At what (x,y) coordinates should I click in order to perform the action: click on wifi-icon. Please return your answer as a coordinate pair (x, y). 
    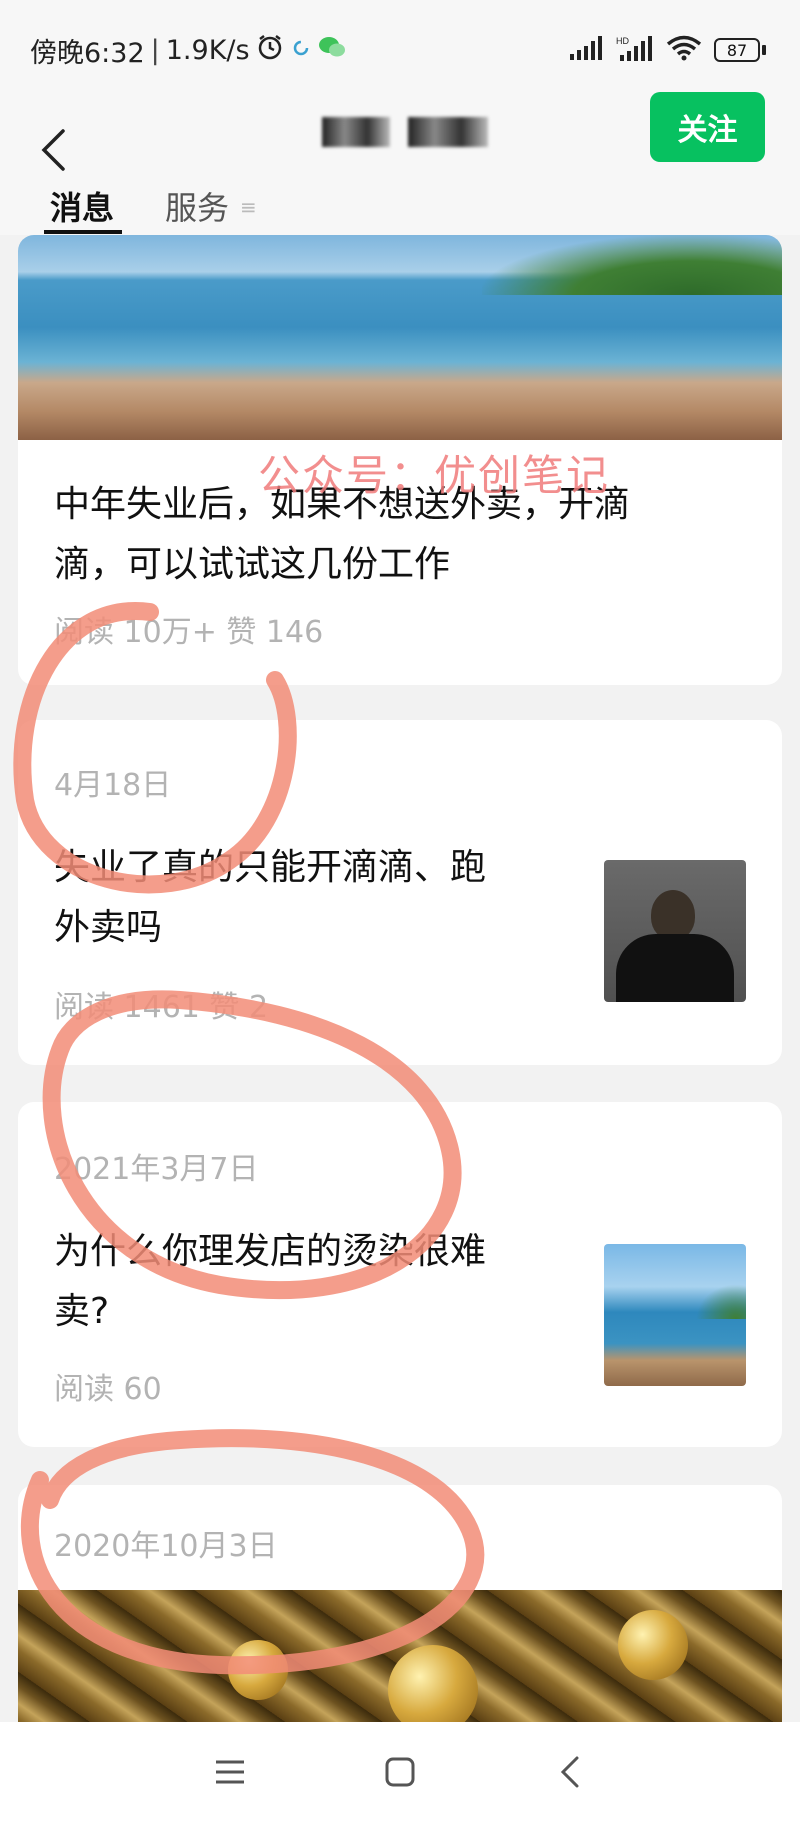
    Looking at the image, I should click on (684, 50).